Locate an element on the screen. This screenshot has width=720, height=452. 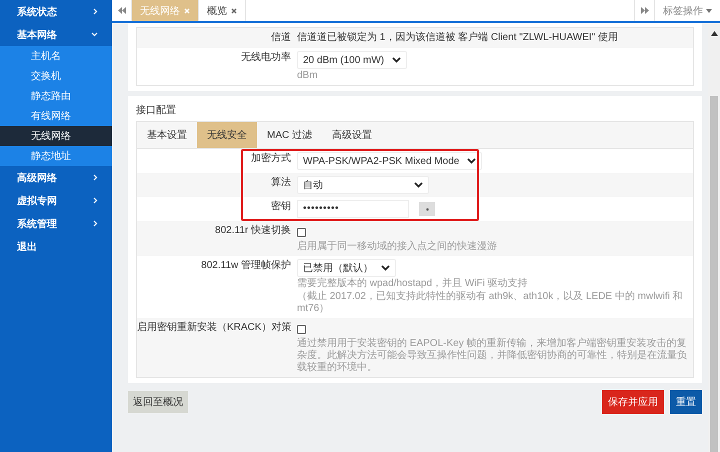
close-icon is located at coordinates (234, 11).